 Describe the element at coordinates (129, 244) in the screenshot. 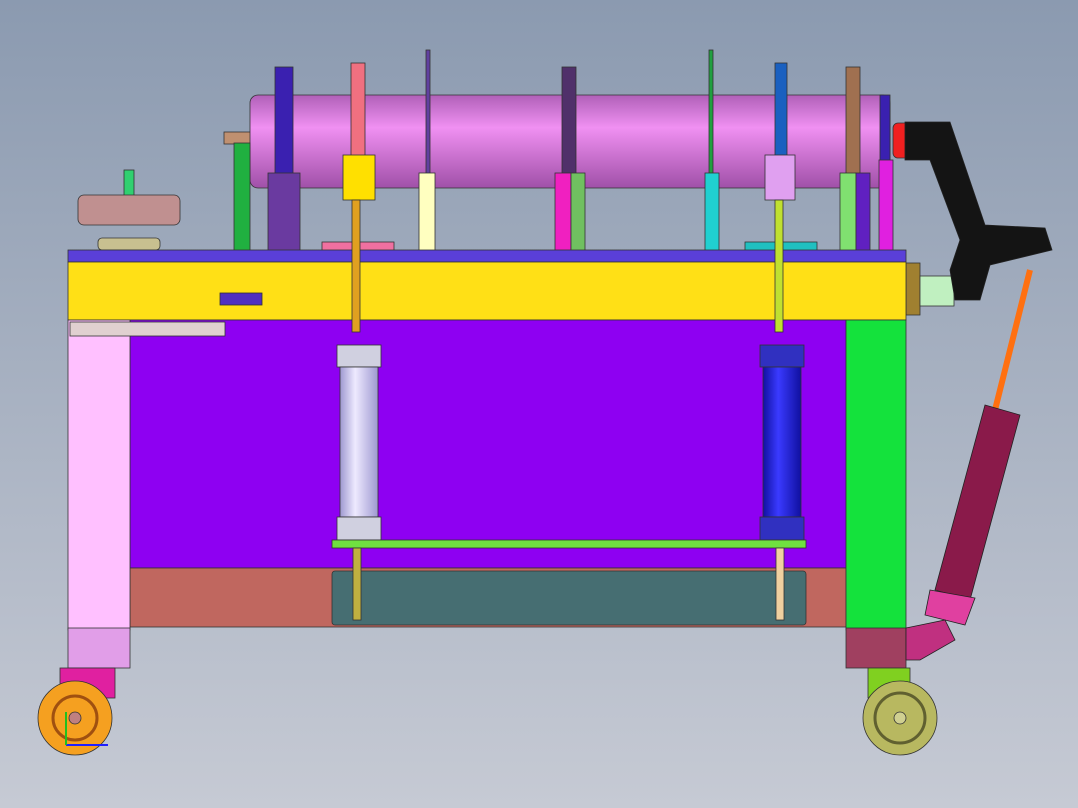

I see `motor-base` at that location.